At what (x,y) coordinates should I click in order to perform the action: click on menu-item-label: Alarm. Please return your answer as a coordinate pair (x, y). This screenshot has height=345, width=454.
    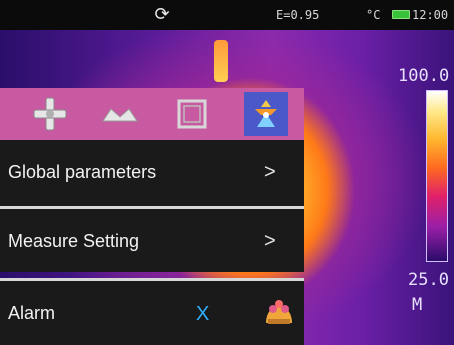
    Looking at the image, I should click on (32, 313).